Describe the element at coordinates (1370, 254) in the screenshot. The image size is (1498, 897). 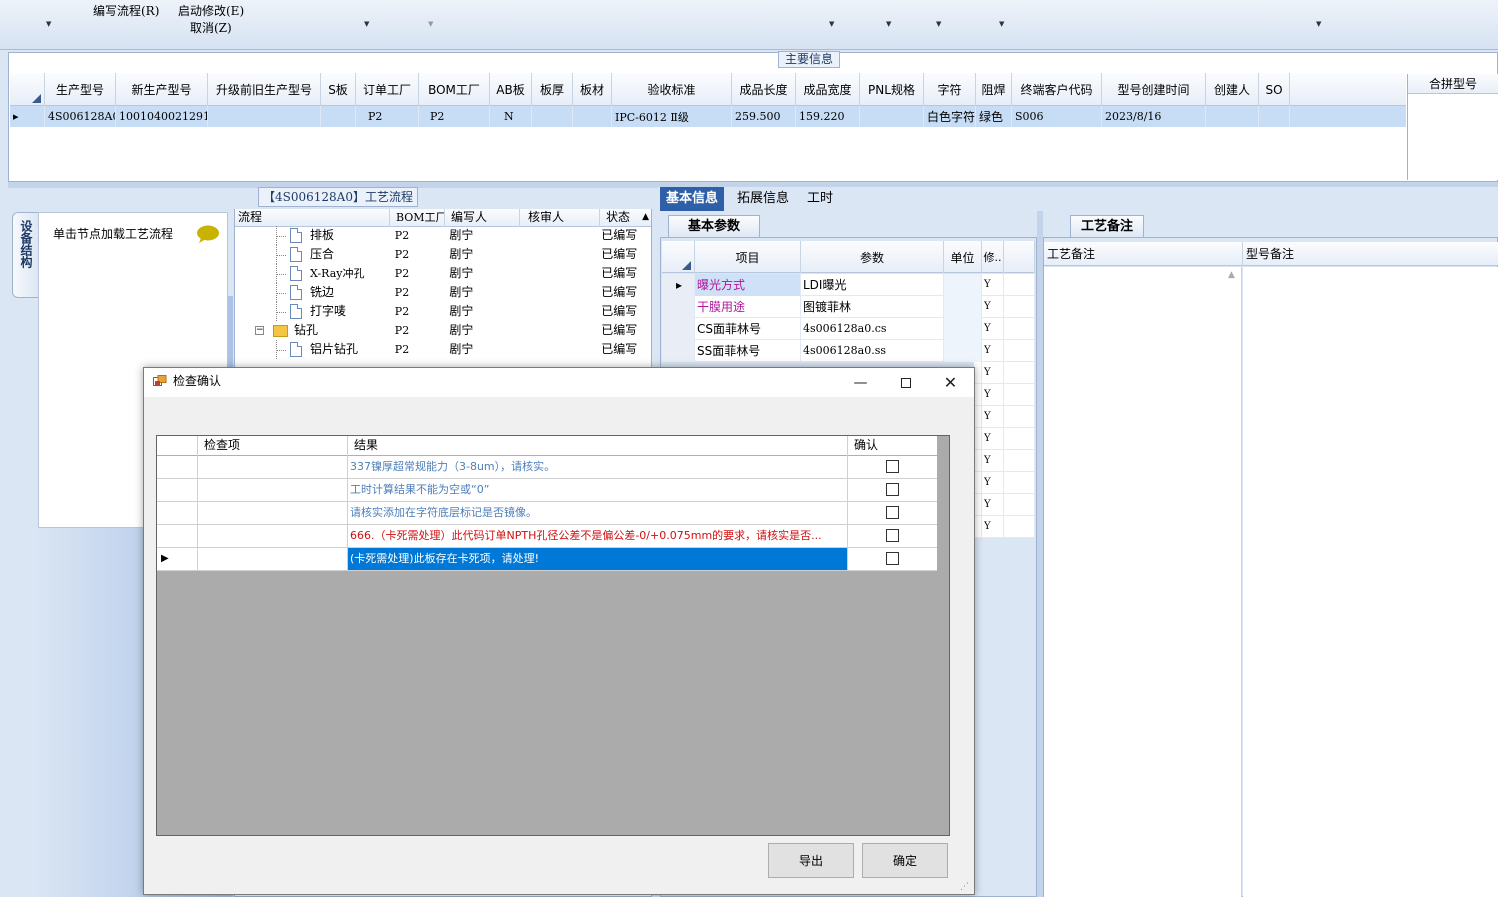
I see `column-header: 型号备注` at that location.